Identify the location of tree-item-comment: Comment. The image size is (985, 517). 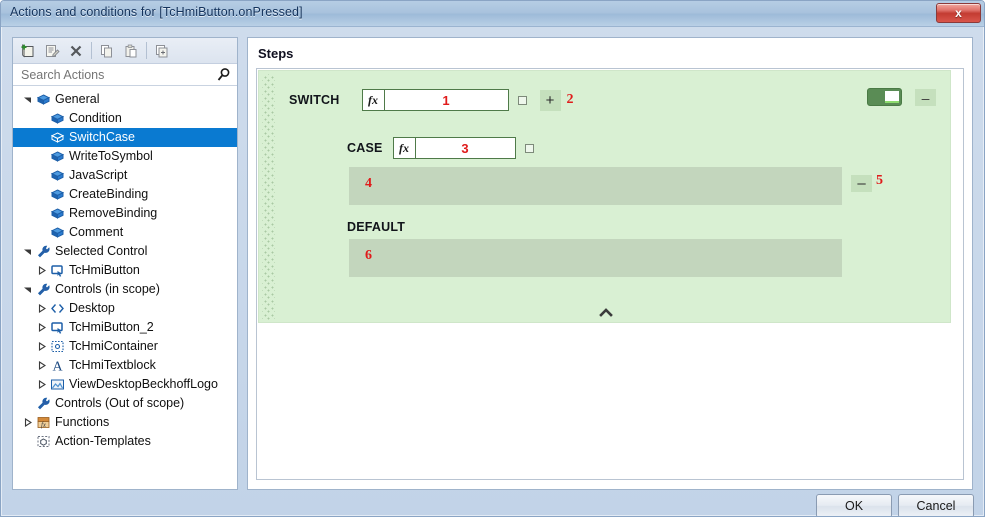
(125, 232).